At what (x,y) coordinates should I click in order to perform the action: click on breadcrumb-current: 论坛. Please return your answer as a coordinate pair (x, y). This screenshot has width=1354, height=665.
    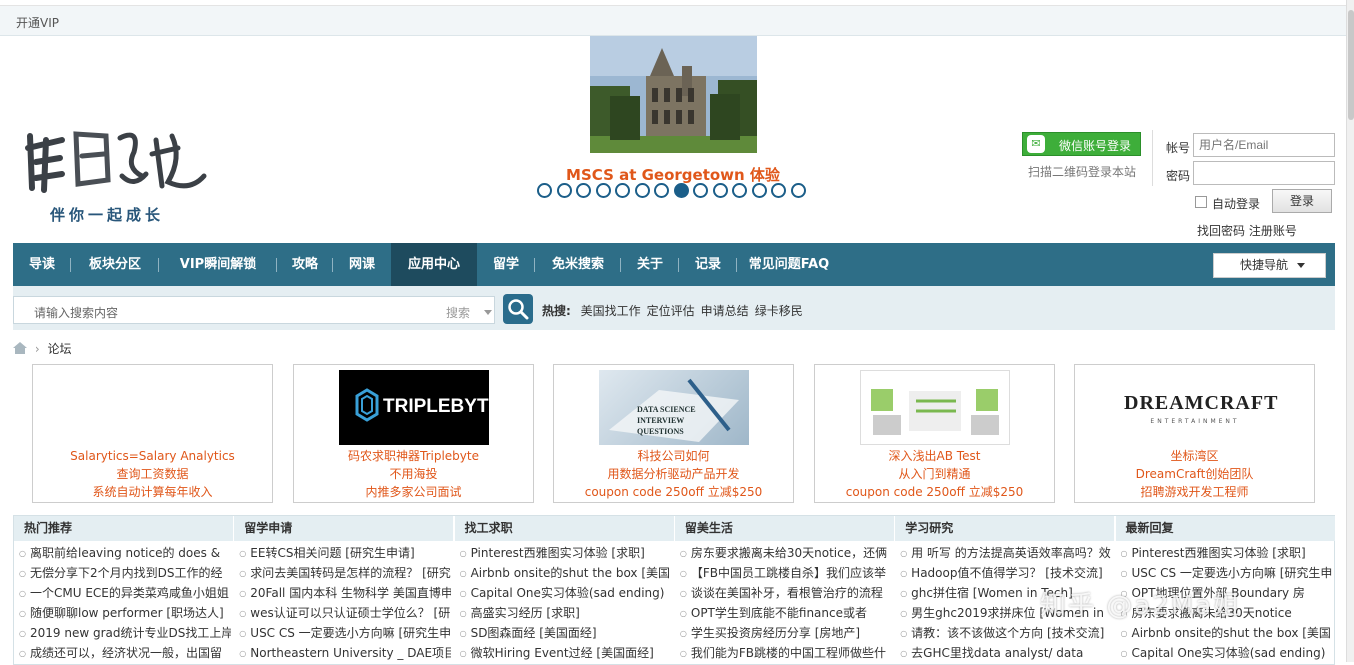
    Looking at the image, I should click on (59, 349).